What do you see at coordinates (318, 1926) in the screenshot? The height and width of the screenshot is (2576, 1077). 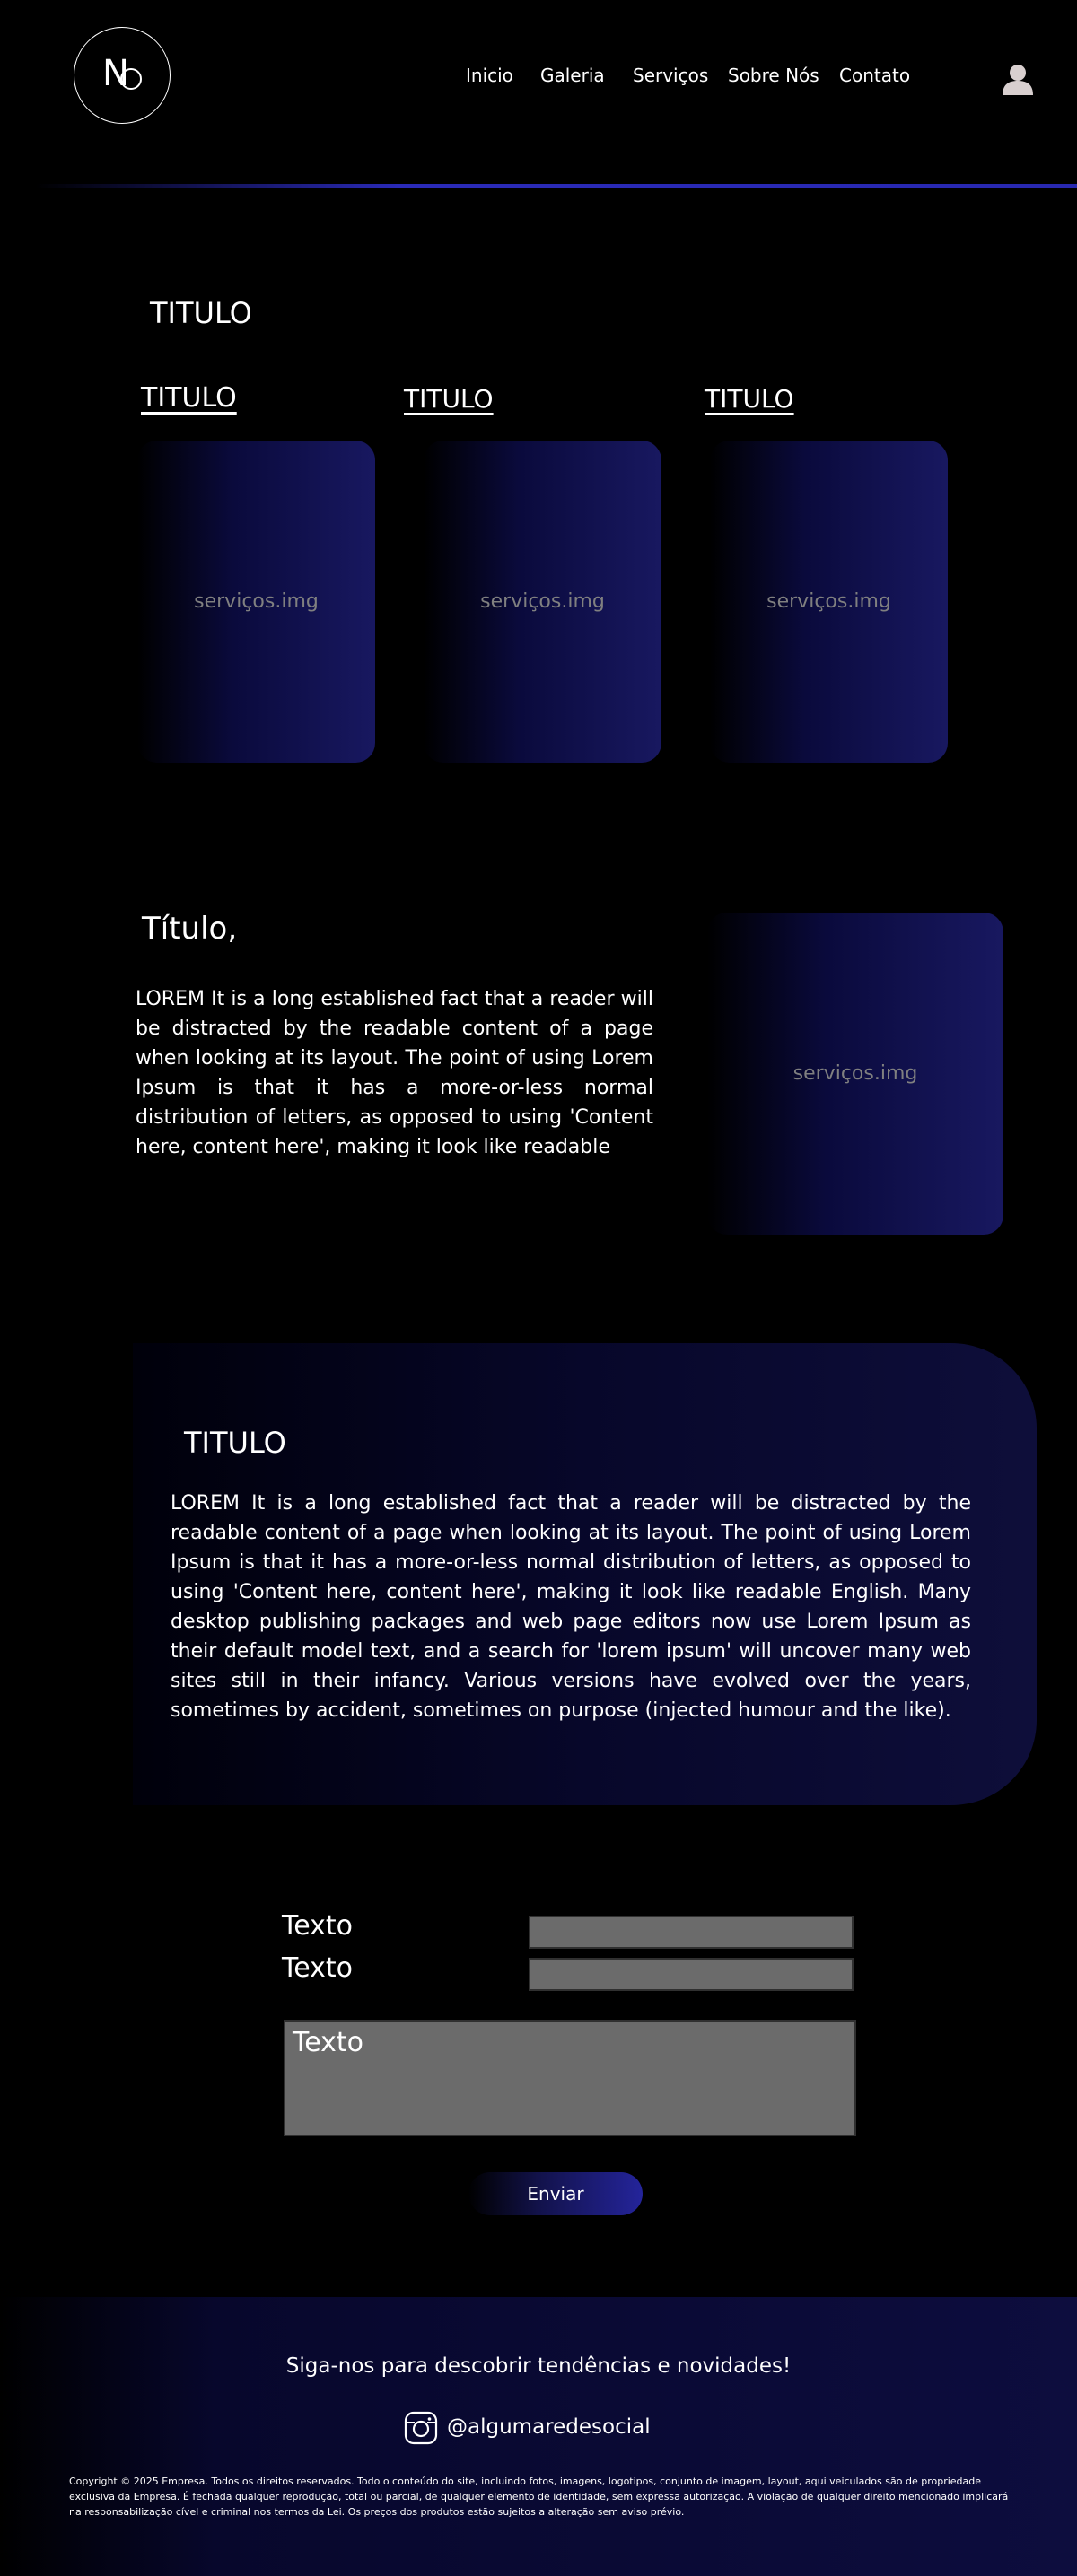 I see `form-label-1: Texto` at bounding box center [318, 1926].